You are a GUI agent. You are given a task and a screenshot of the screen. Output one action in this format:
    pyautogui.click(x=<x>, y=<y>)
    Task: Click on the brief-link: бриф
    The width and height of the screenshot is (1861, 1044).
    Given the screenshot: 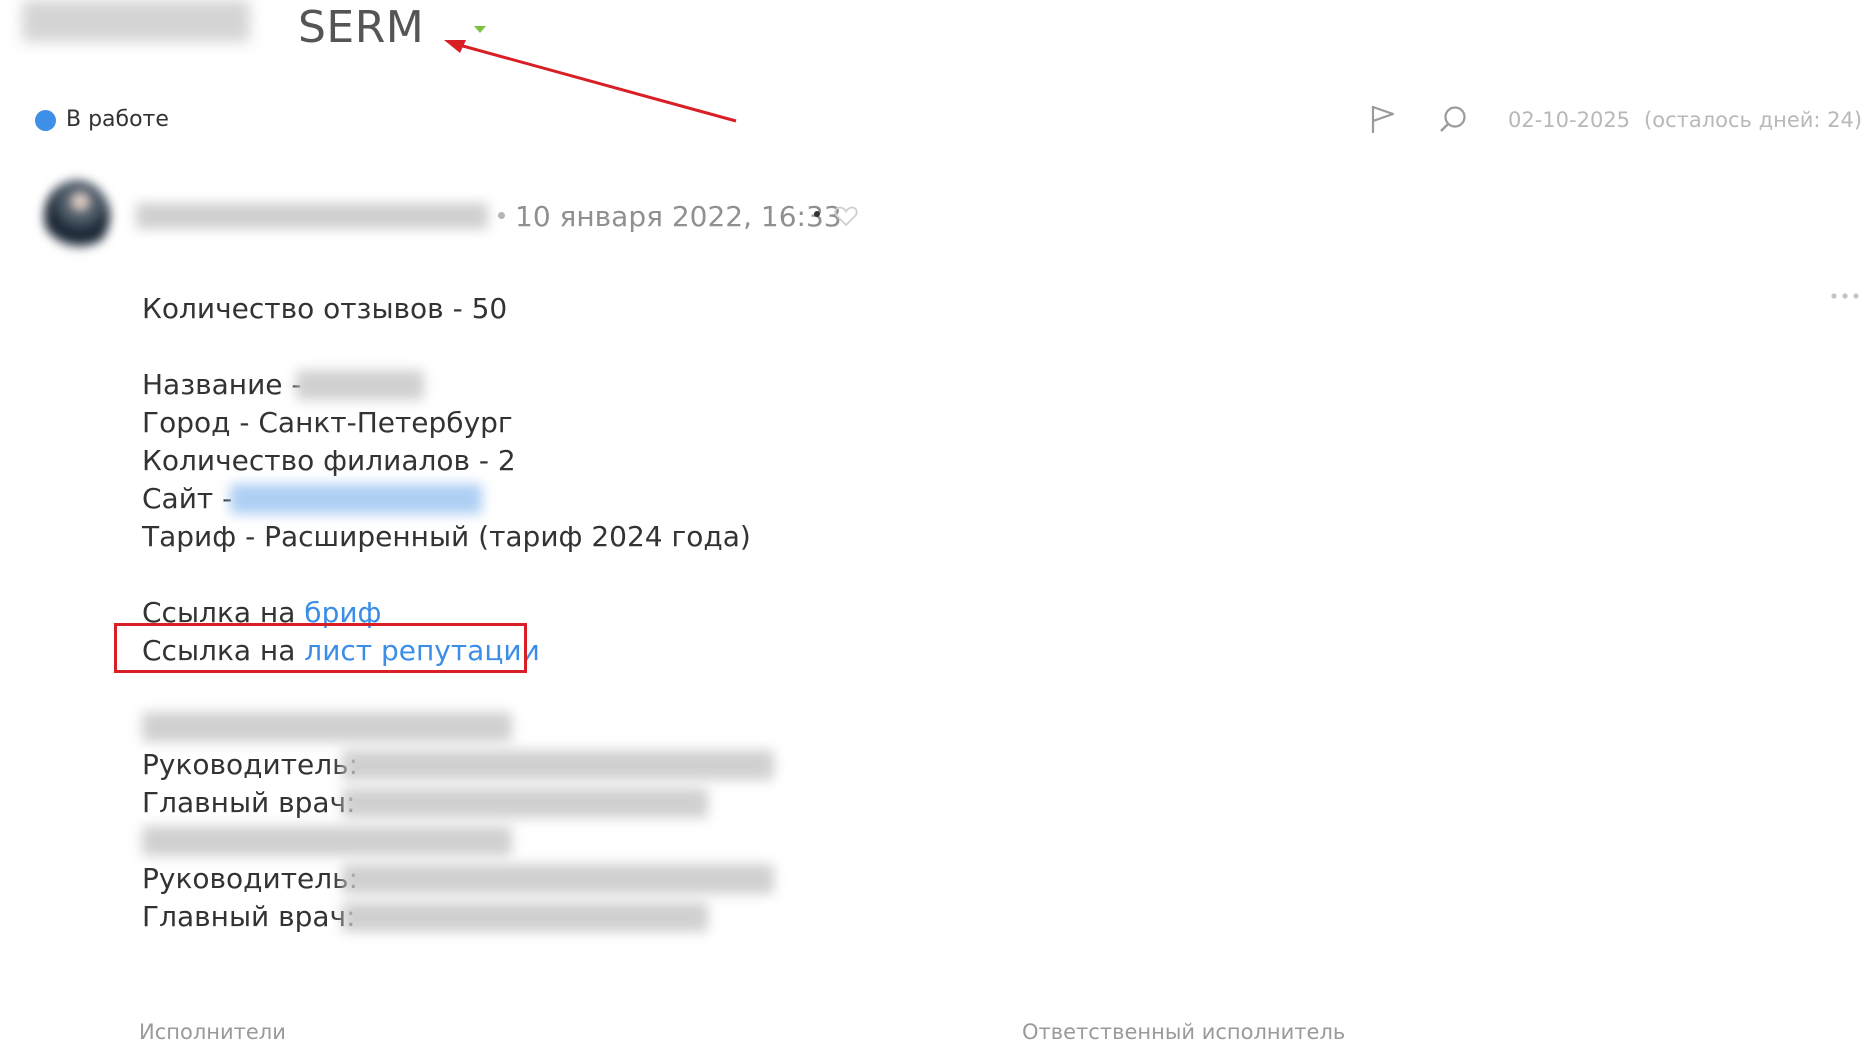 What is the action you would take?
    pyautogui.click(x=342, y=612)
    